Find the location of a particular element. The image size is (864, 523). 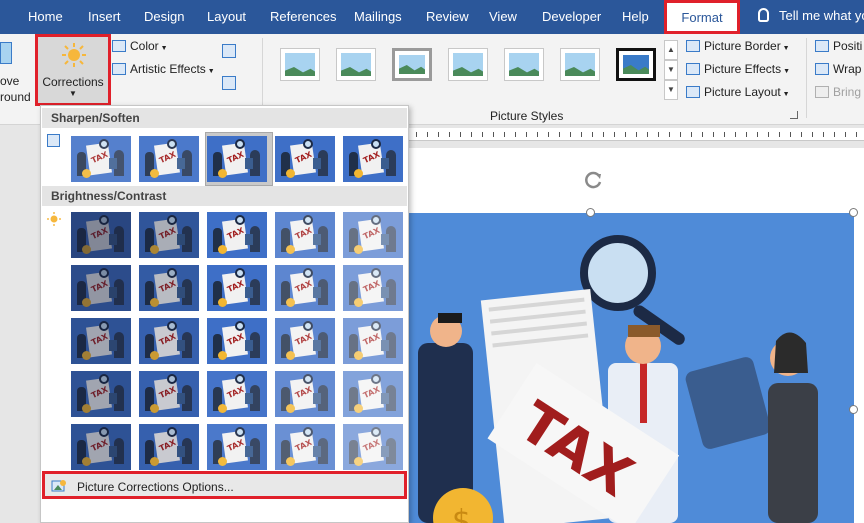

change-picture-icon is located at coordinates (229, 83).